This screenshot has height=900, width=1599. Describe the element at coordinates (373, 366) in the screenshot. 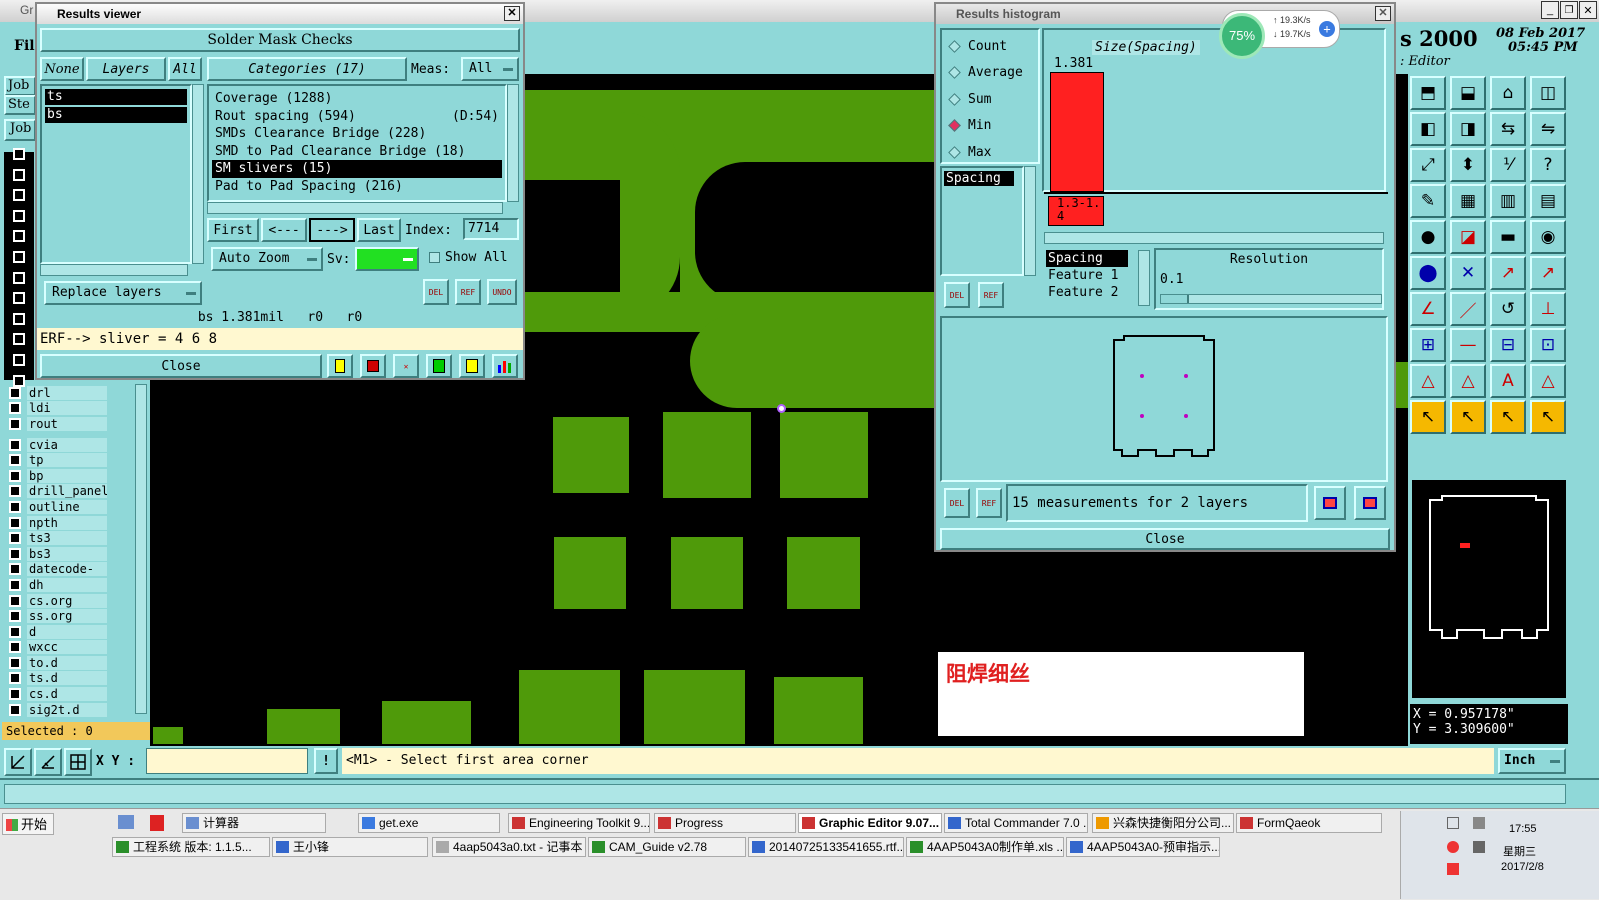

I see `report-icon` at that location.